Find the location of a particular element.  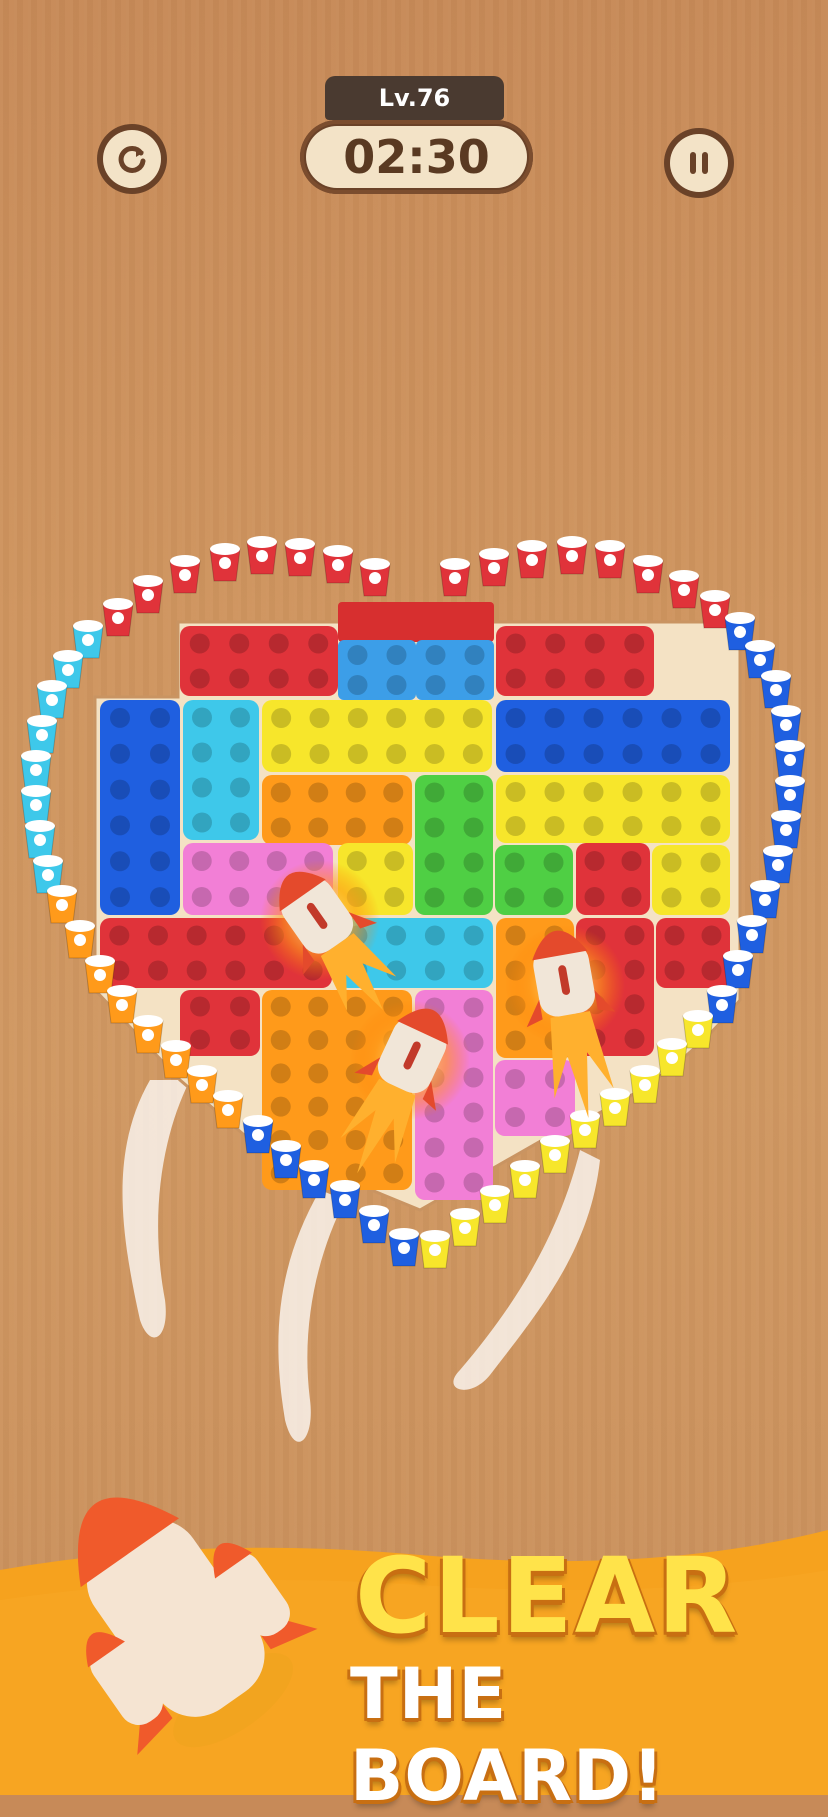

banner-title-board: THE BOARD! is located at coordinates (508, 1735).